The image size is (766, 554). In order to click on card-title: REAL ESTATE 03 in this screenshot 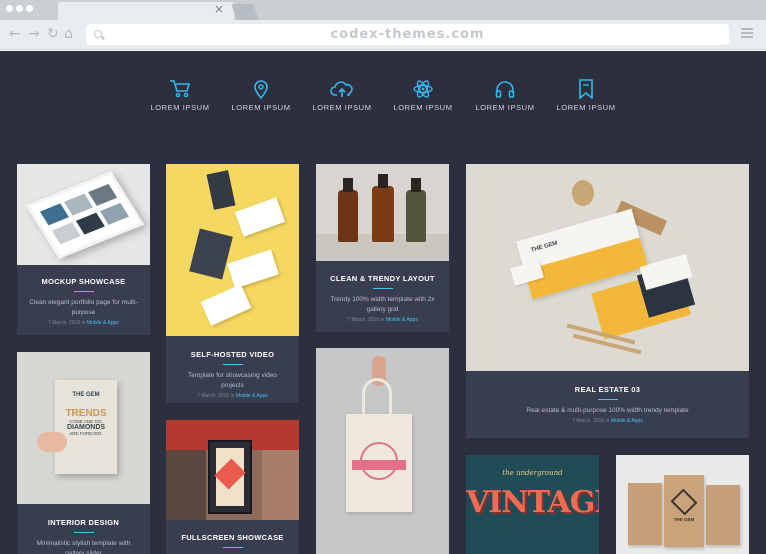, I will do `click(607, 389)`.